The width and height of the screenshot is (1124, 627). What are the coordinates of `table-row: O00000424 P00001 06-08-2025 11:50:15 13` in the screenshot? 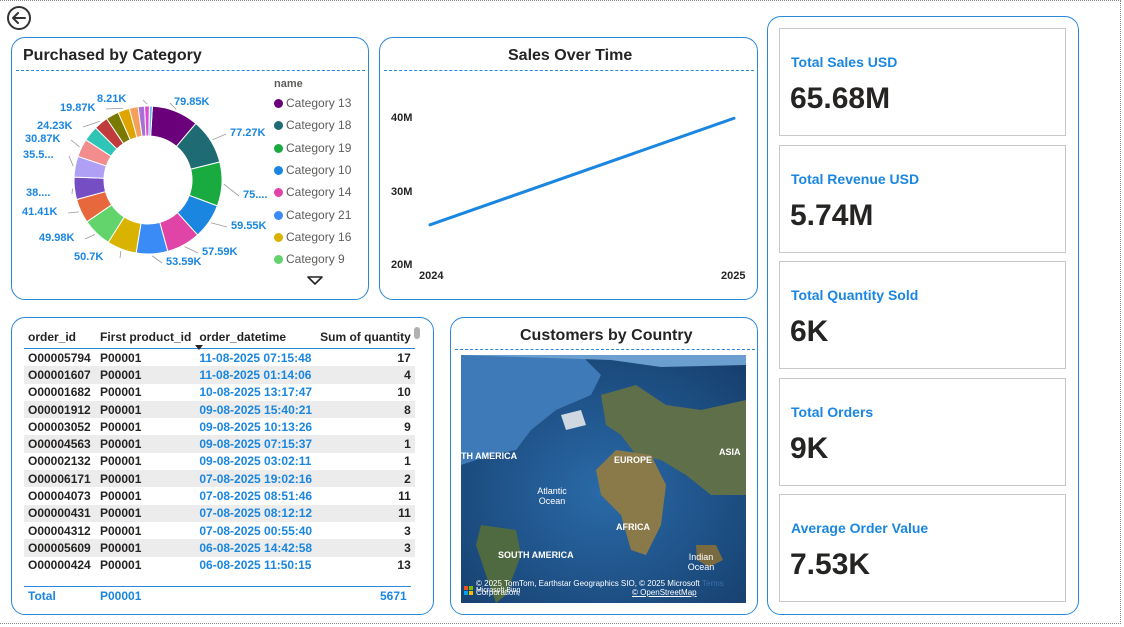 It's located at (219, 565).